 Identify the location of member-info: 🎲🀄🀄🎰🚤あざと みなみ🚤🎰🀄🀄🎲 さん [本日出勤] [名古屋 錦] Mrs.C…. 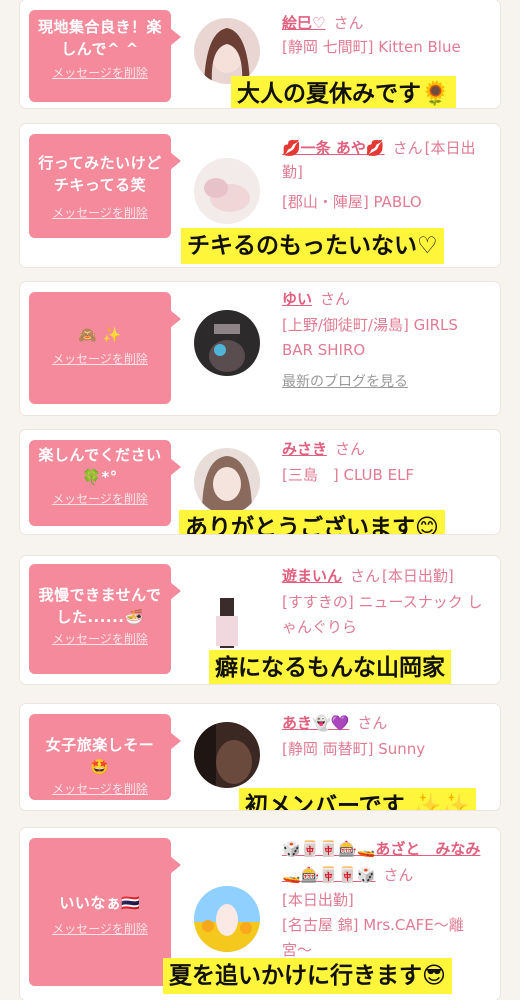
(385, 899).